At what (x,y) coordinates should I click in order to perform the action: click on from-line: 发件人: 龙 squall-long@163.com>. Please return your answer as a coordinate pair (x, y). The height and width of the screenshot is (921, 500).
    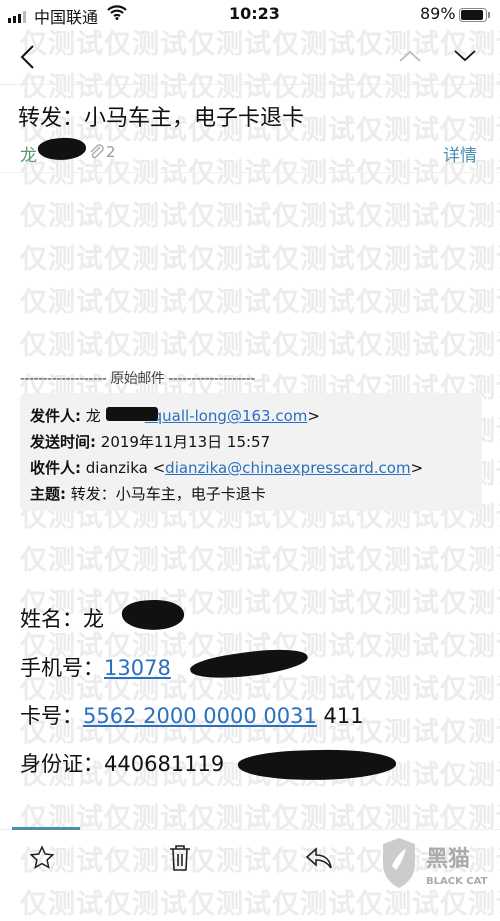
    Looking at the image, I should click on (175, 415).